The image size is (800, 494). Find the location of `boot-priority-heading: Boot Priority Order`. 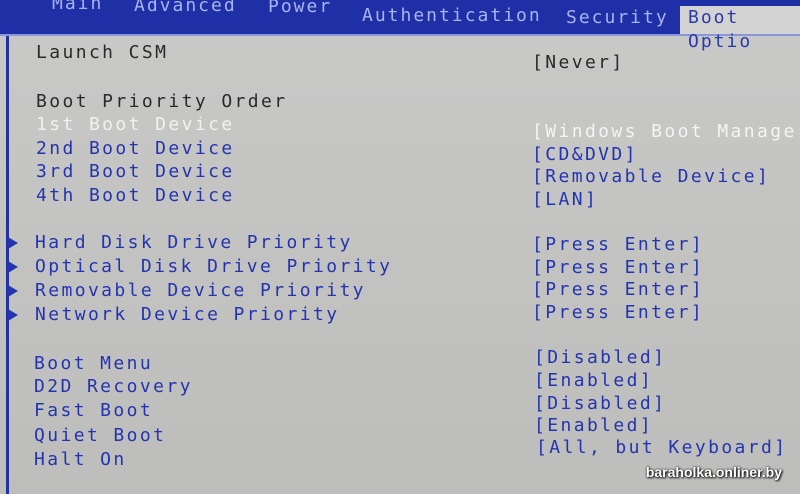

boot-priority-heading: Boot Priority Order is located at coordinates (162, 101).